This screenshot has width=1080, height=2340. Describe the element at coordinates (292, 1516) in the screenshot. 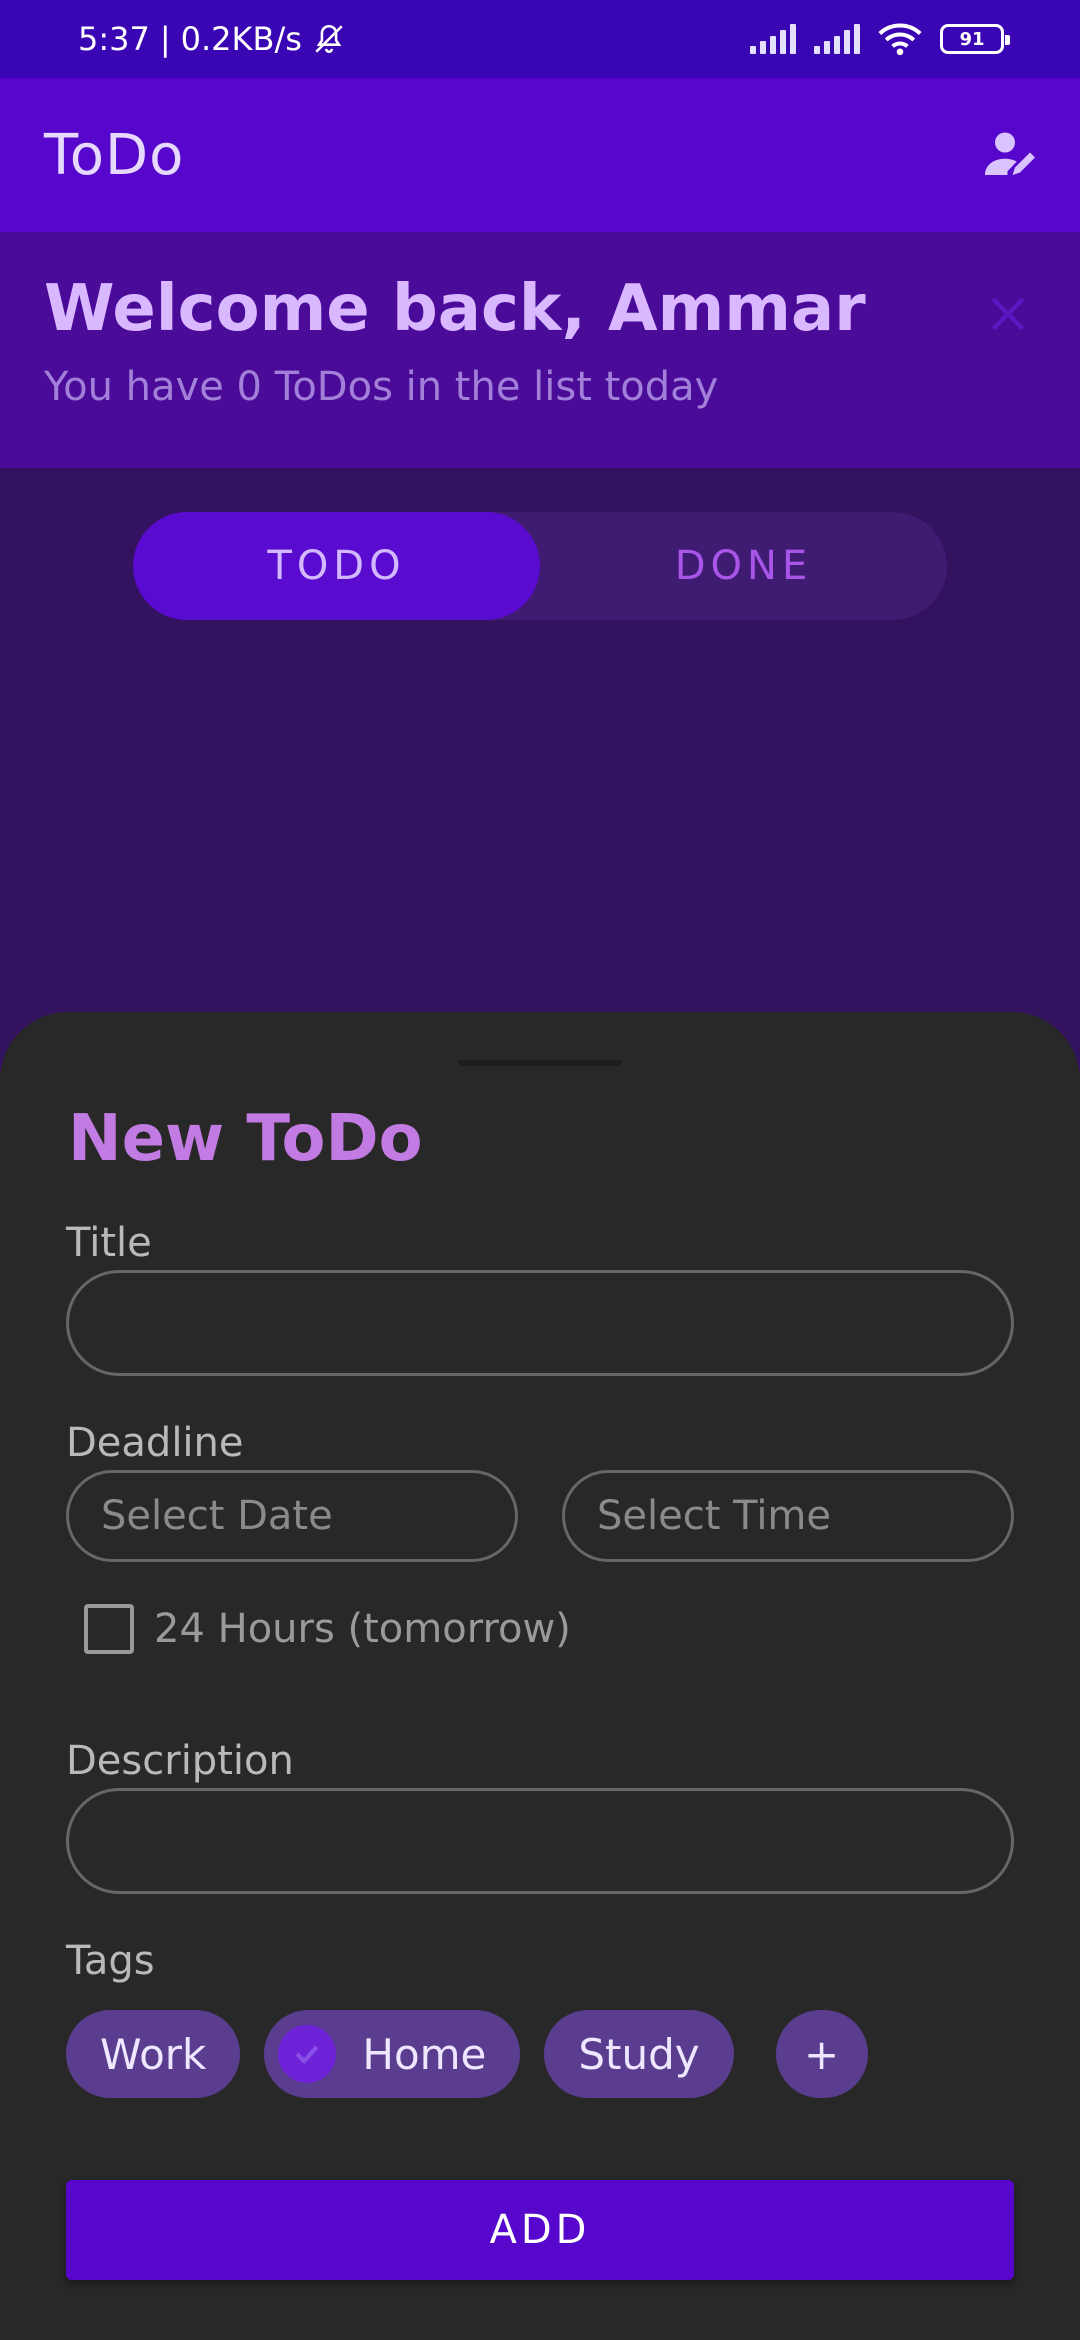

I see `date-input` at that location.